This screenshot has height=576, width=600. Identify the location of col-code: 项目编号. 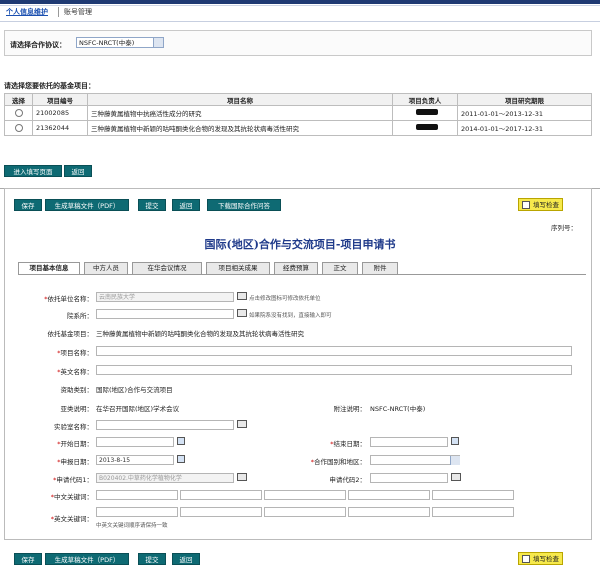
(60, 99).